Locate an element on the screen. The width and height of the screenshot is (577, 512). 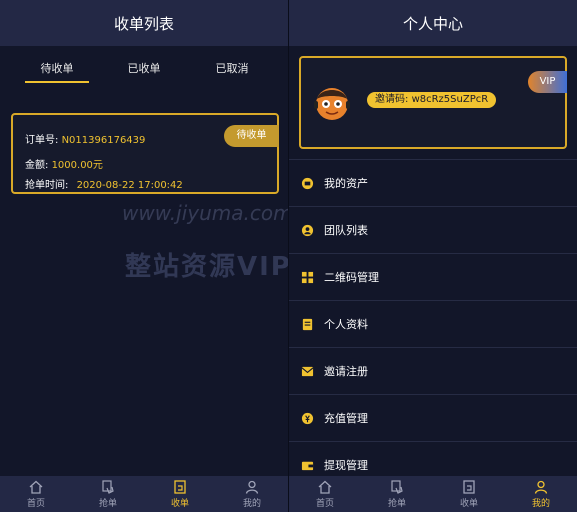
order-tabs: 待收单 已收单 已取消 is located at coordinates (144, 71).